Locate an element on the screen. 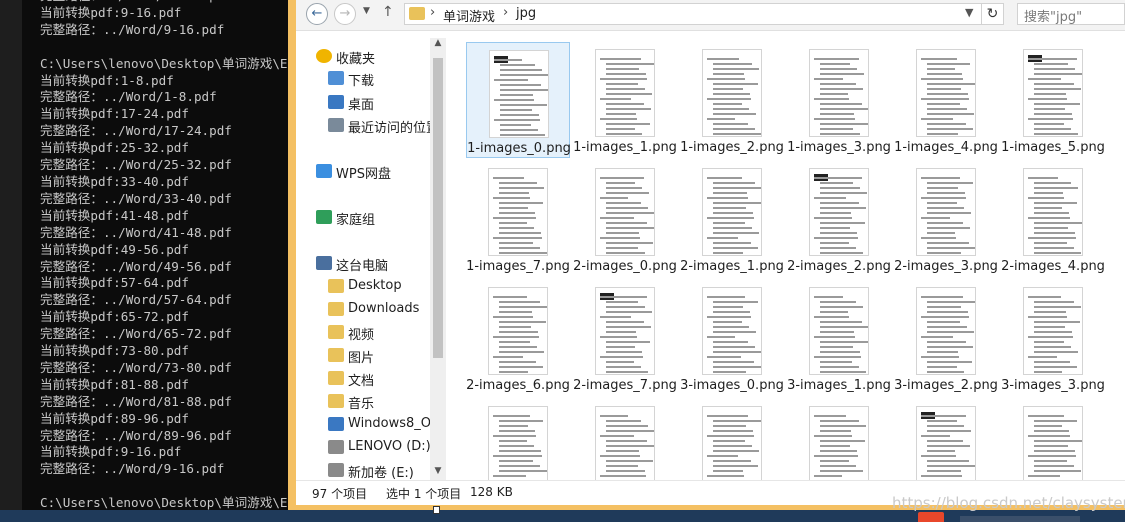 The width and height of the screenshot is (1125, 522). file-item: 1- is located at coordinates (1116, 100).